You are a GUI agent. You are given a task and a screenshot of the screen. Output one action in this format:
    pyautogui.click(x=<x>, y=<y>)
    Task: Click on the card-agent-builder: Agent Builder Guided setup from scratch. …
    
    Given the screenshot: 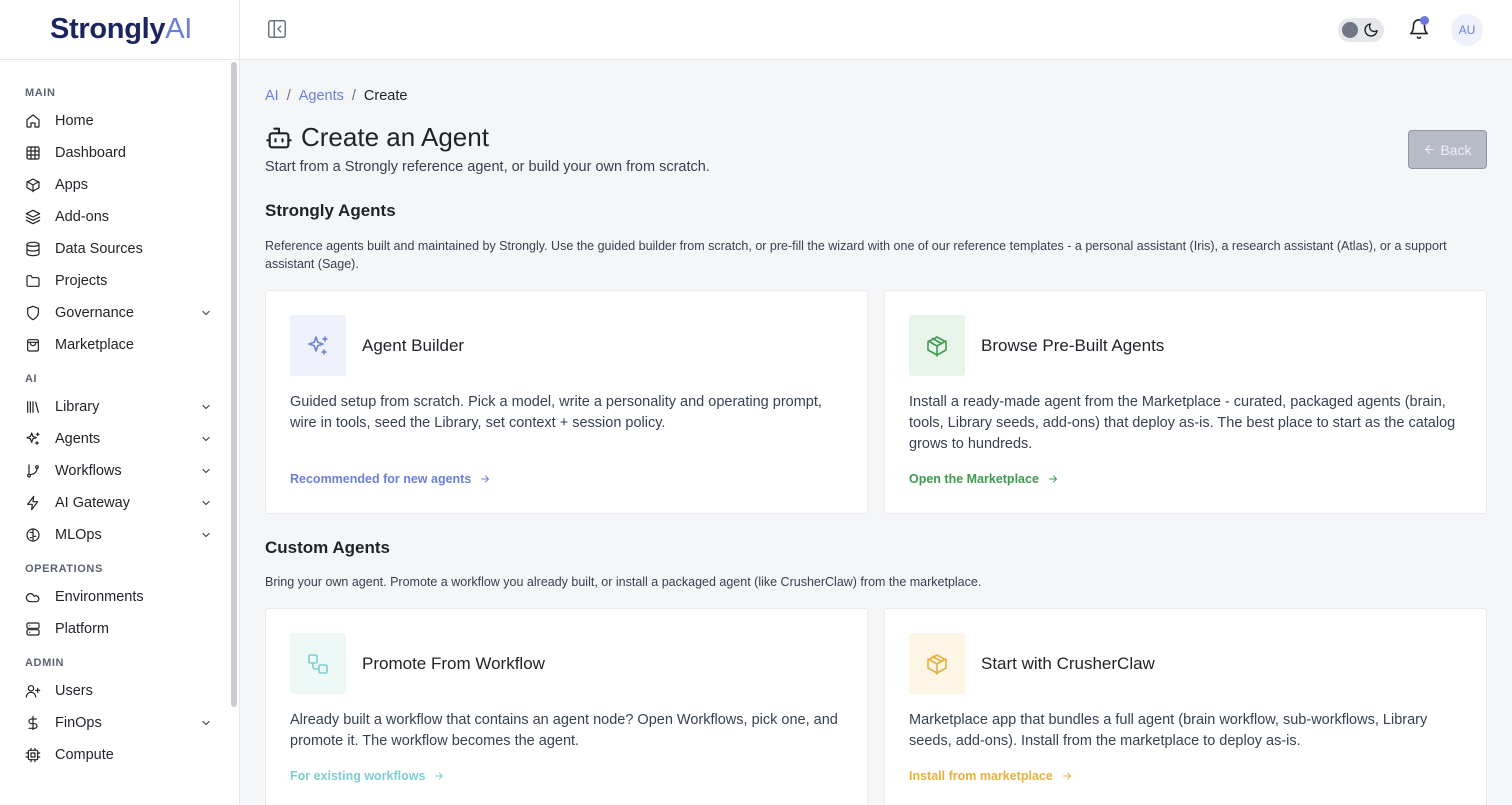 What is the action you would take?
    pyautogui.click(x=566, y=402)
    